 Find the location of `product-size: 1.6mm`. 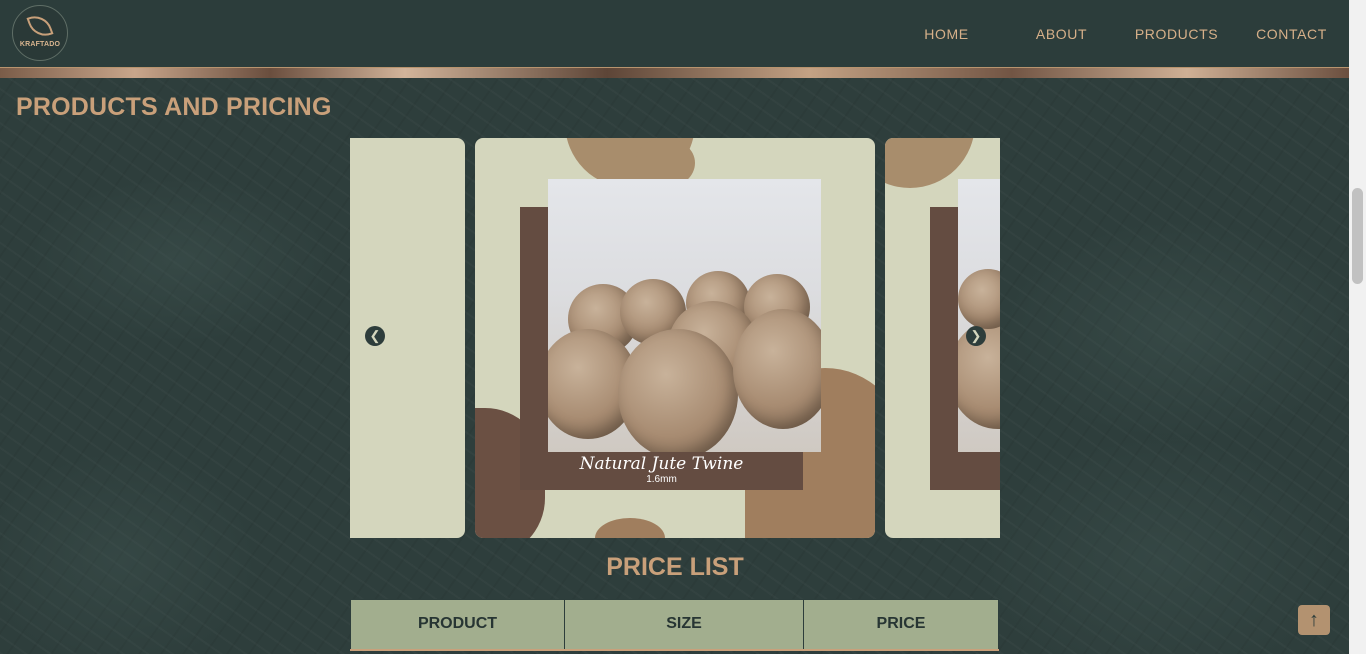

product-size: 1.6mm is located at coordinates (661, 479).